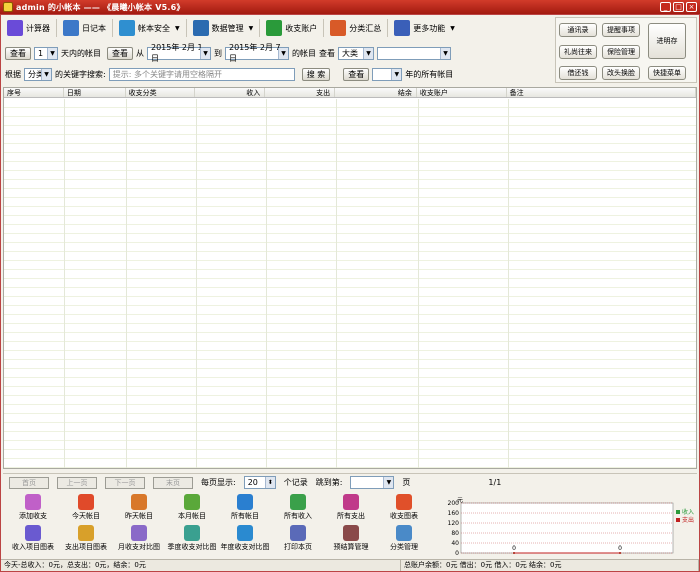  Describe the element at coordinates (139, 508) in the screenshot. I see `yesterday-records-button: 昨天帐目` at that location.